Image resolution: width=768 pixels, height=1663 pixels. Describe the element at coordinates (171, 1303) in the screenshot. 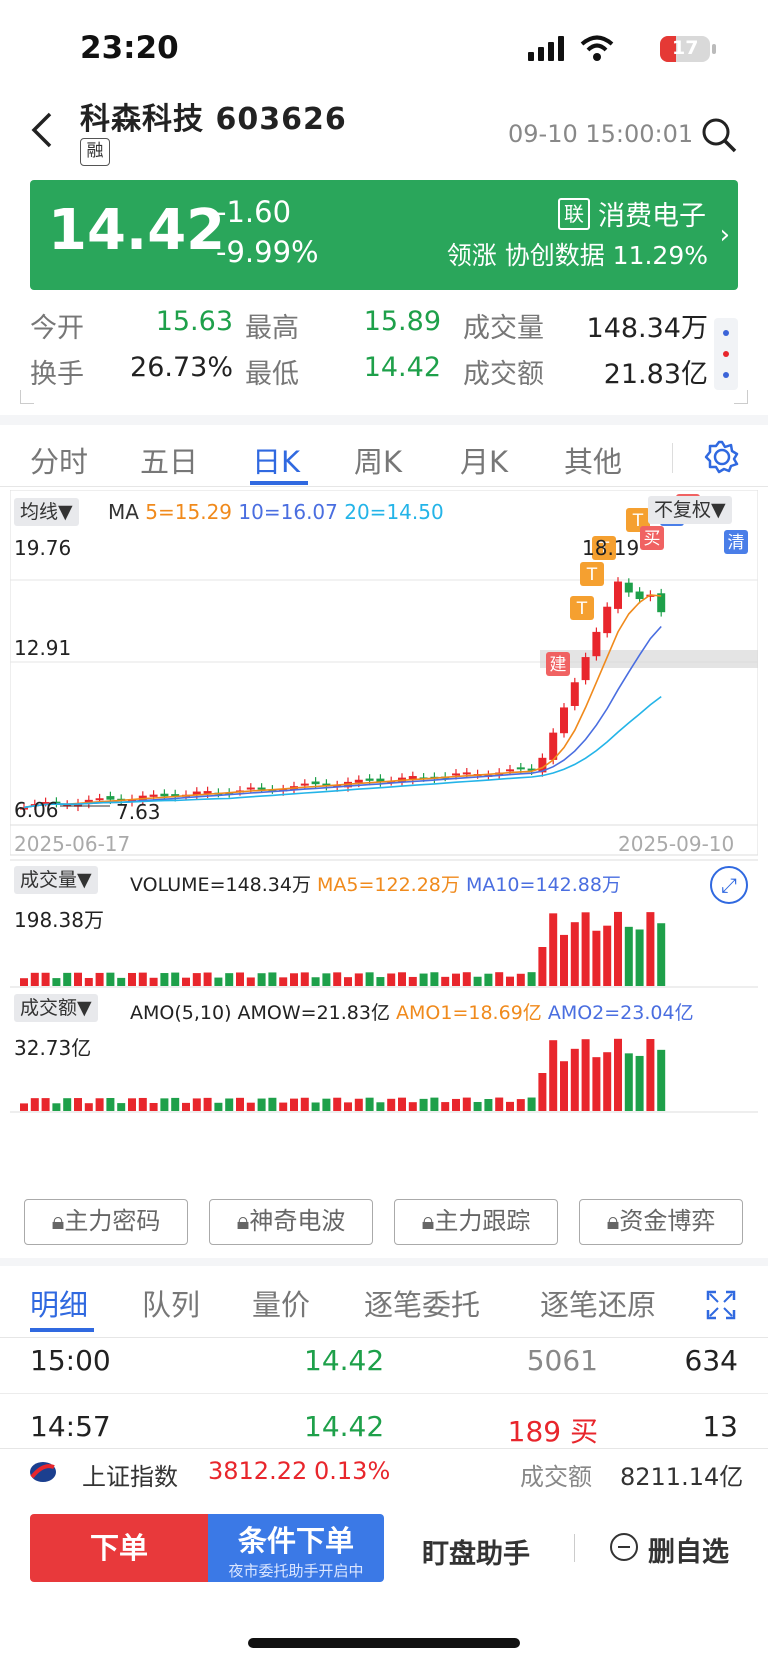

I see `tab-queue: 队列` at that location.